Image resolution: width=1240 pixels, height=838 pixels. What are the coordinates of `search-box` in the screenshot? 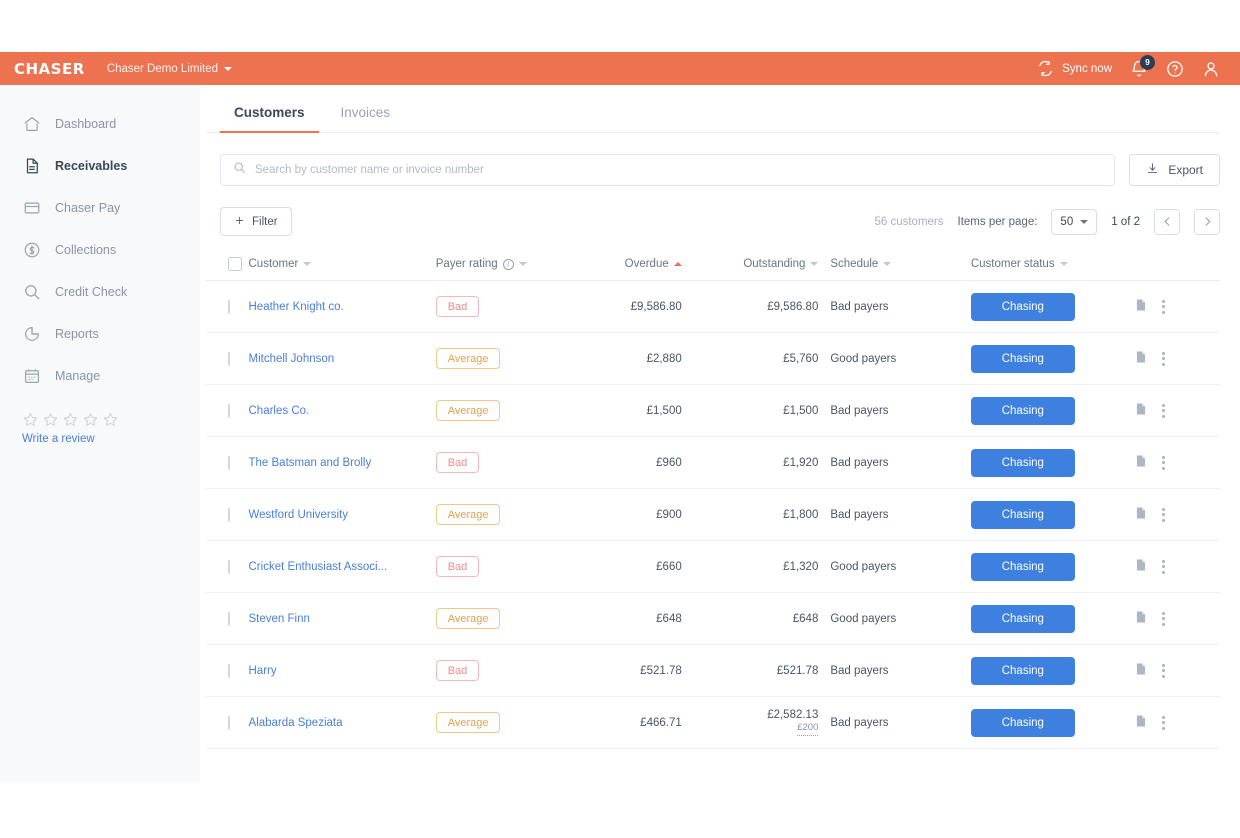 It's located at (668, 170).